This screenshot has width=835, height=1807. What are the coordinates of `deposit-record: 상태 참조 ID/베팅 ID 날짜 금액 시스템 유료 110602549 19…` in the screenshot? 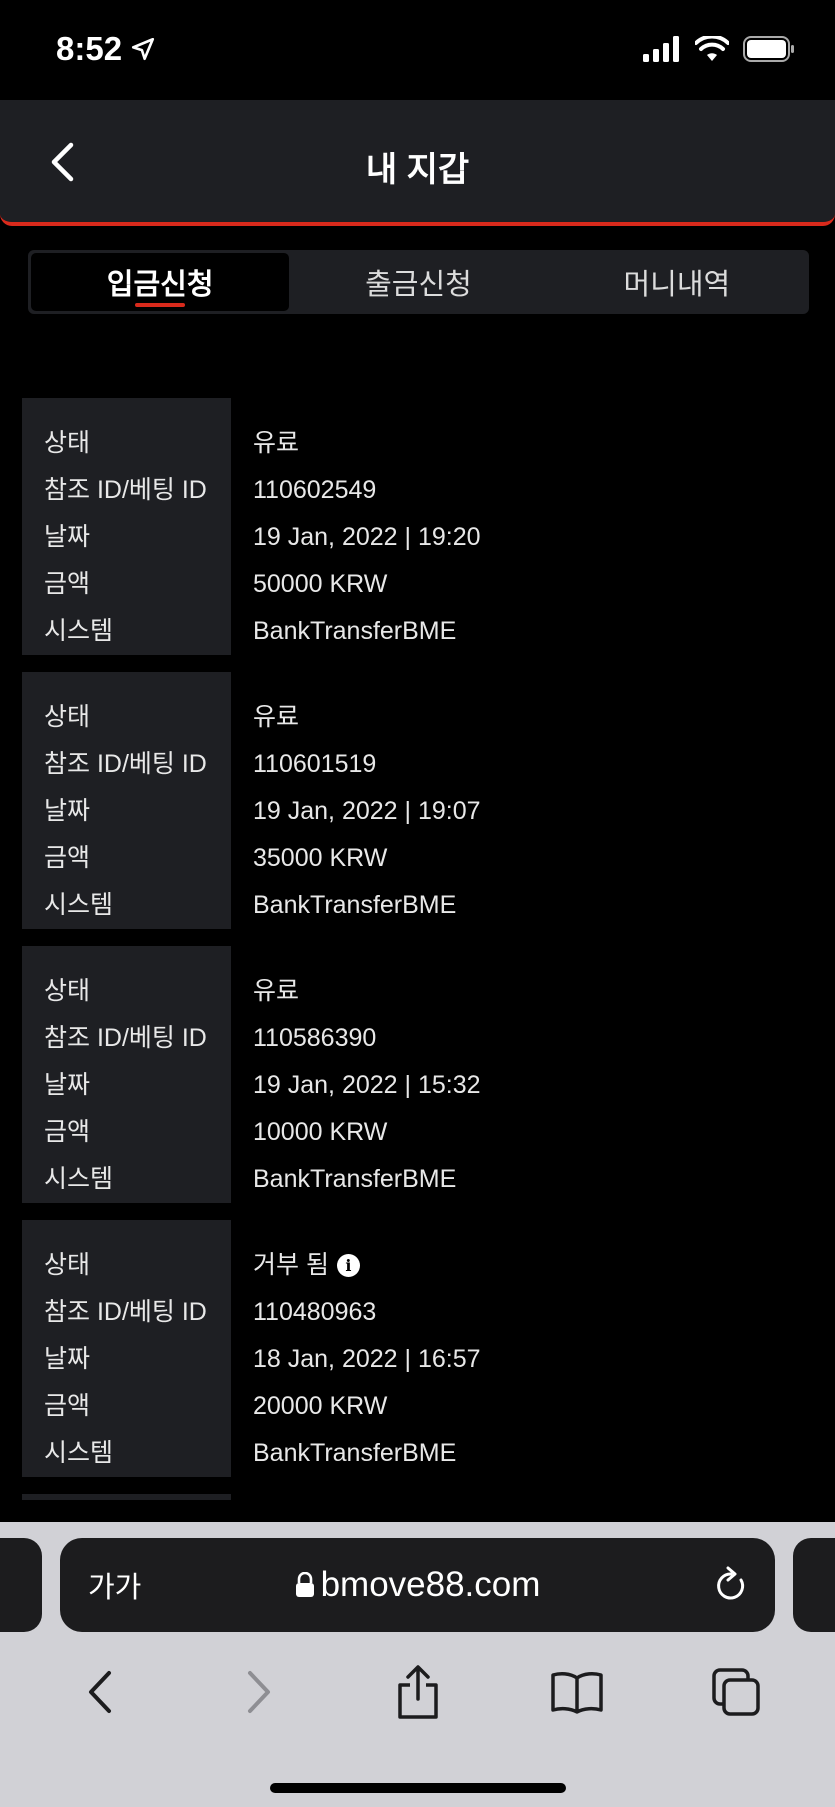 It's located at (422, 526).